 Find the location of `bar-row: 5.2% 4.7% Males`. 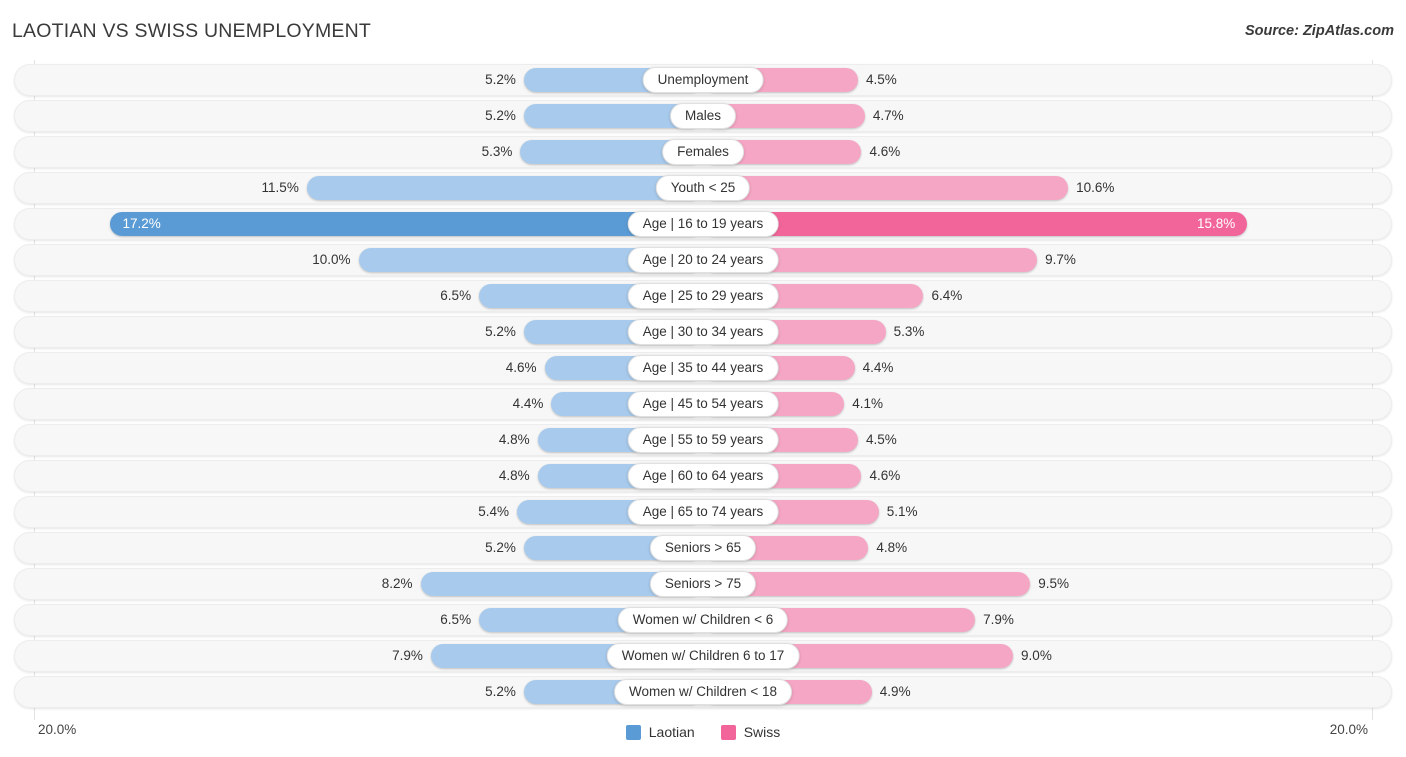

bar-row: 5.2% 4.7% Males is located at coordinates (703, 116).